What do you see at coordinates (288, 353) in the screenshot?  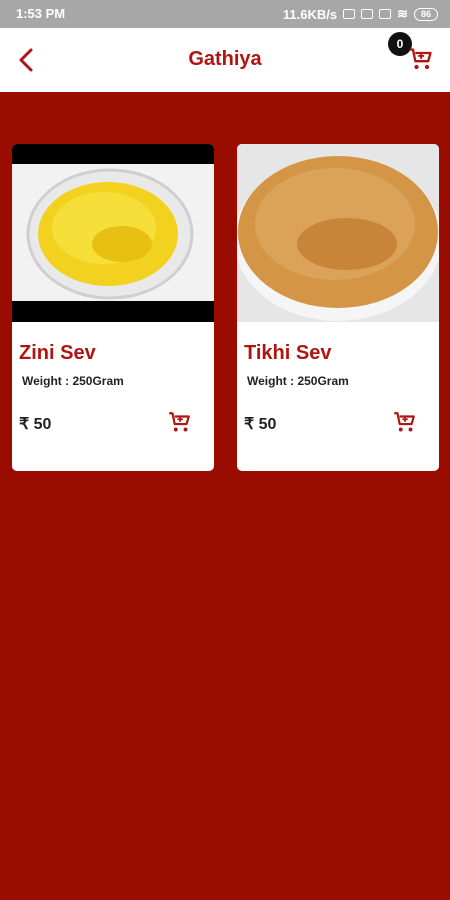 I see `product-name: Tikhi Sev` at bounding box center [288, 353].